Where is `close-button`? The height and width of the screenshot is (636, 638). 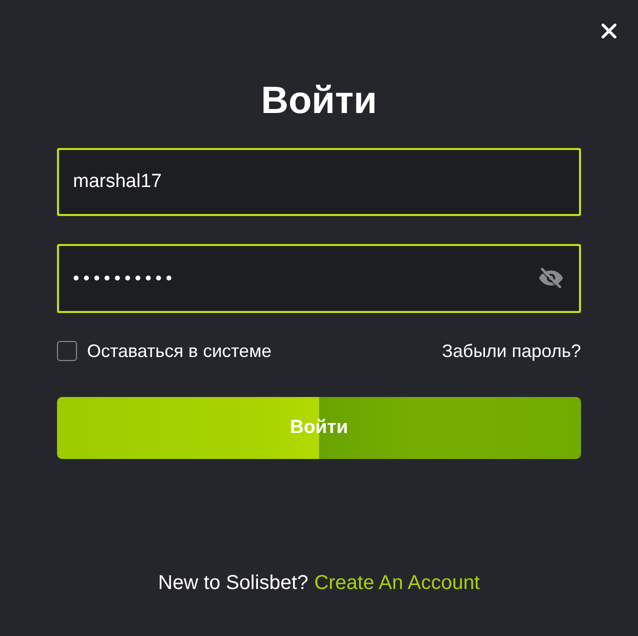
close-button is located at coordinates (609, 31).